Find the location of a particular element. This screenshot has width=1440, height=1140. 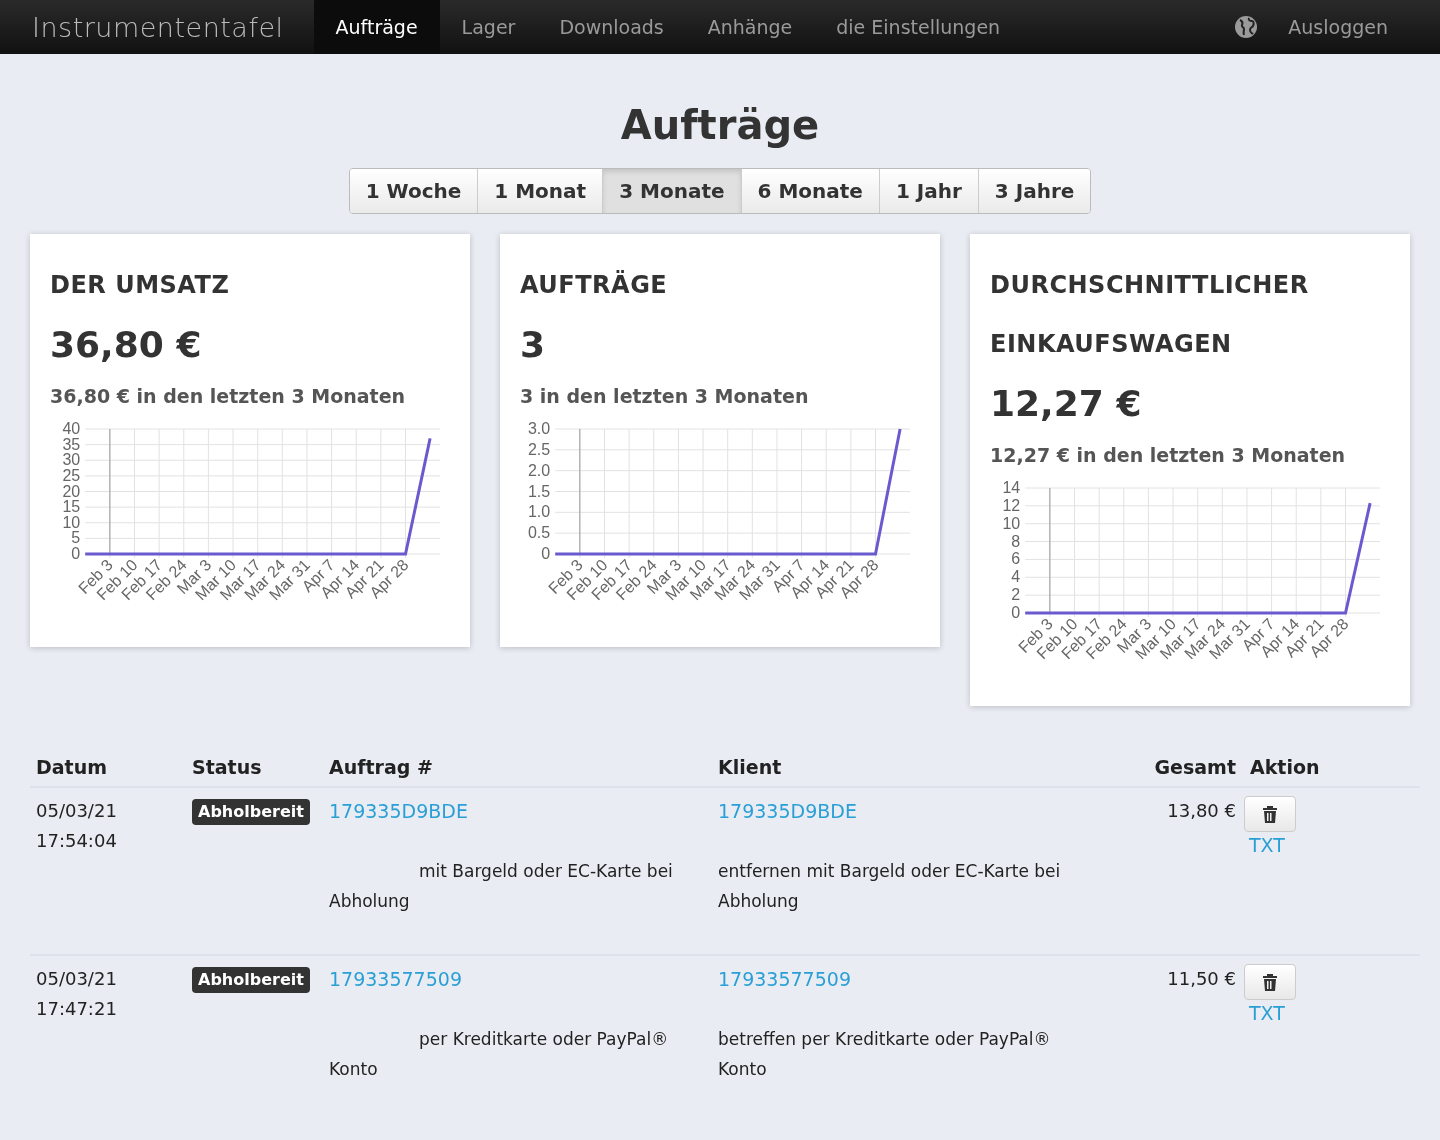

card-title: AUFTRÄGE is located at coordinates (594, 285).